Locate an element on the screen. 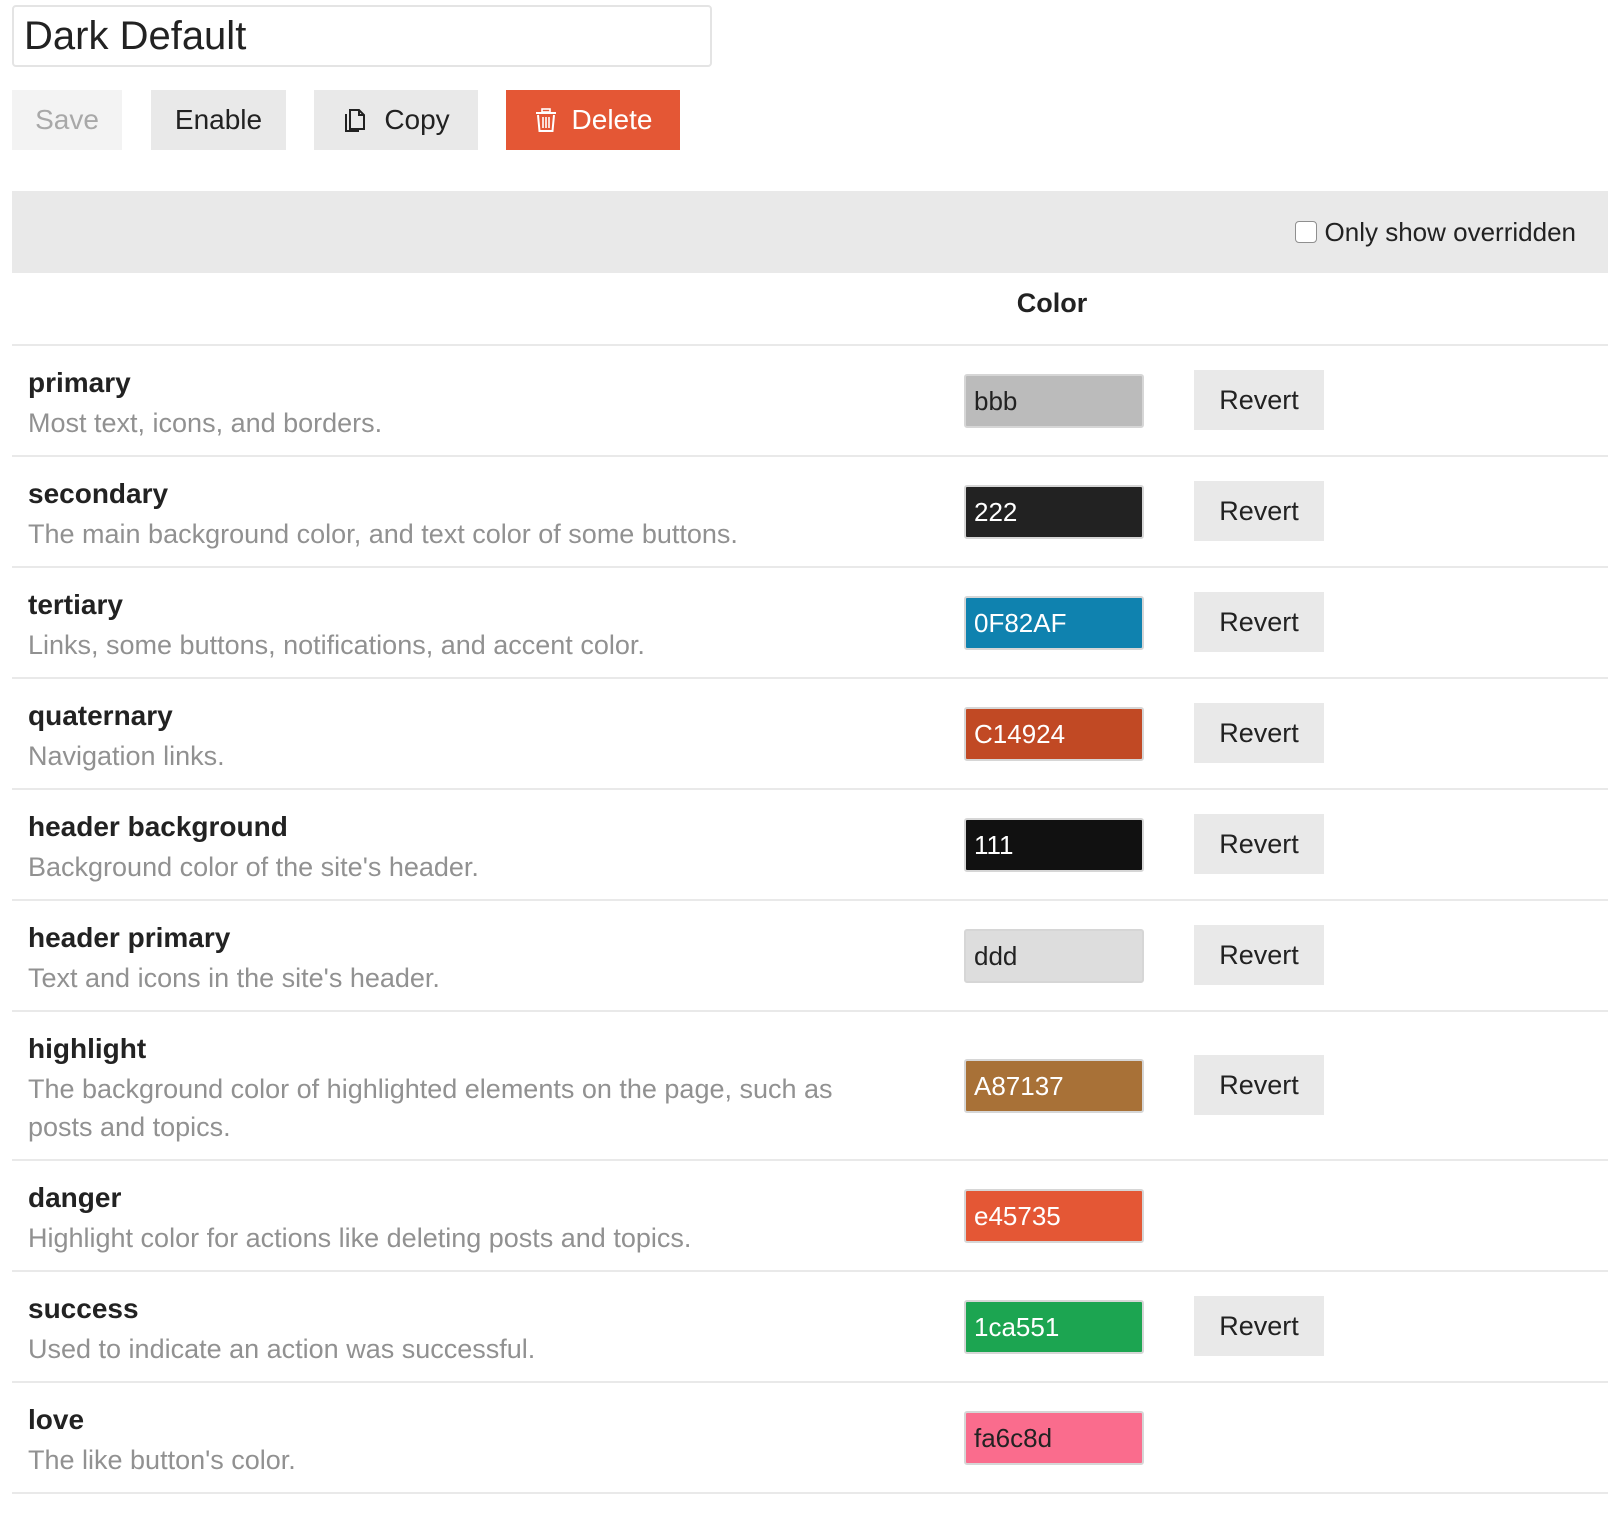 This screenshot has height=1522, width=1620. filter-bar: Only show overridden is located at coordinates (810, 232).